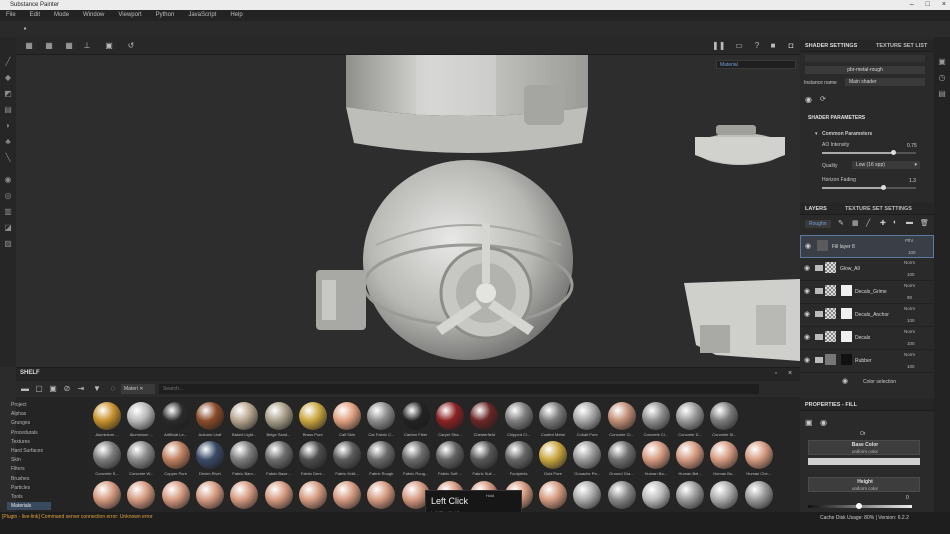 This screenshot has width=950, height=534. I want to click on shelf-category: Filters, so click(18, 469).